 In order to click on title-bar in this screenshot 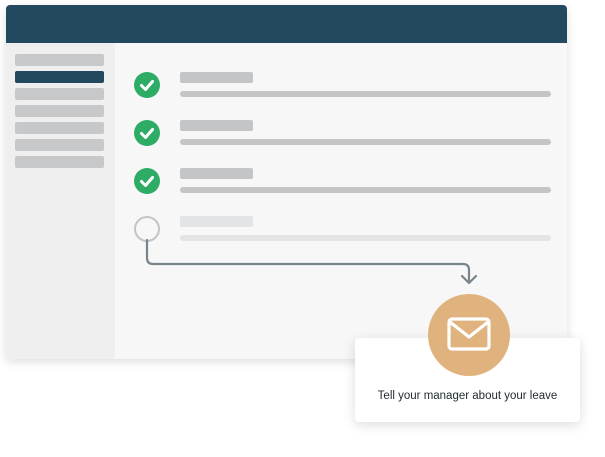, I will do `click(286, 24)`.